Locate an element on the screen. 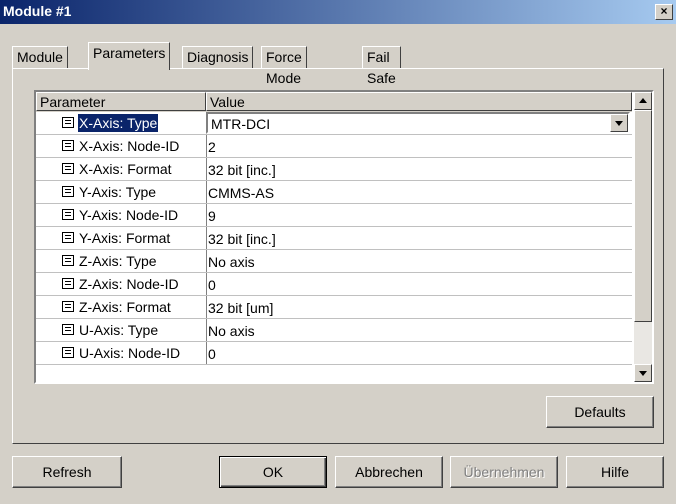  parameter-name: X-Axis: Type is located at coordinates (118, 123).